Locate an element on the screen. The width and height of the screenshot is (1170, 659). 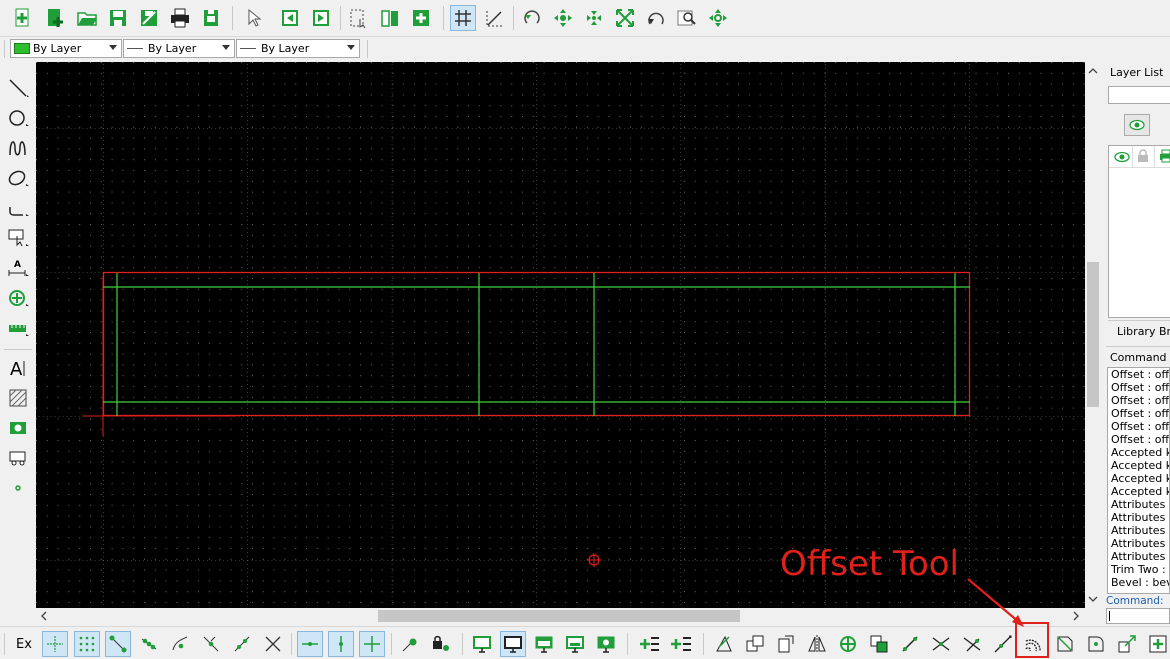
dimension-tool-icon: A is located at coordinates (18, 268).